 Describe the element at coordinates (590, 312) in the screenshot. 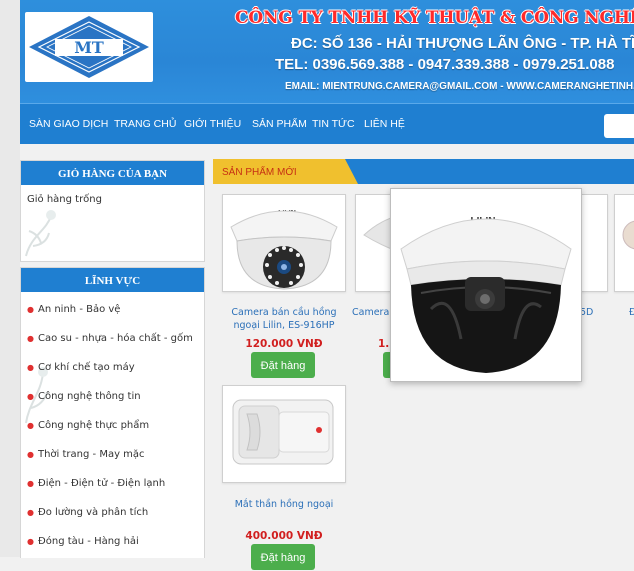

I see `product-name: 5D` at that location.